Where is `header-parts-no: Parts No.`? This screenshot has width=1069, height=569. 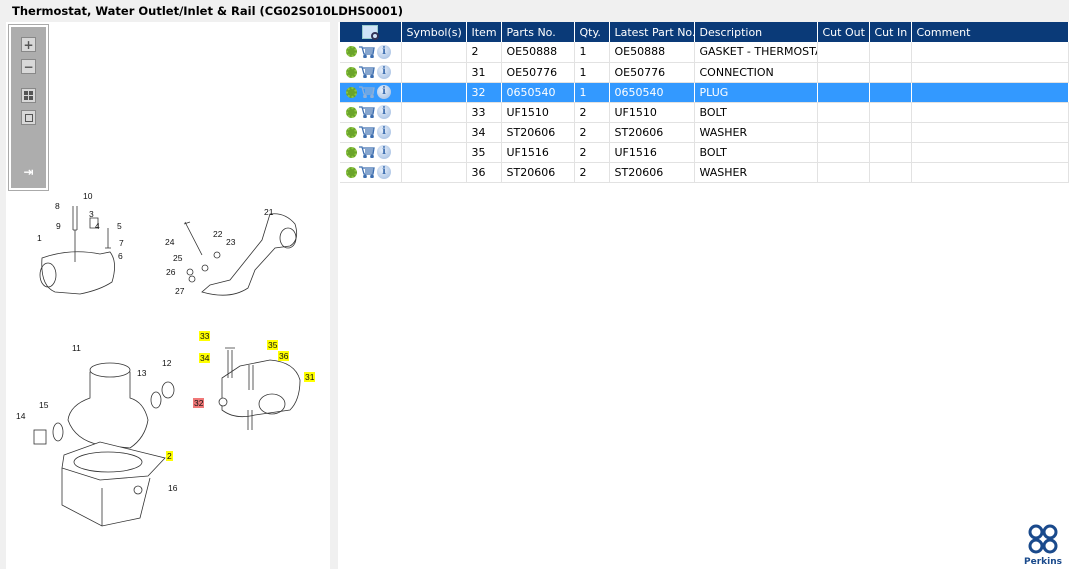
header-parts-no: Parts No. is located at coordinates (538, 32).